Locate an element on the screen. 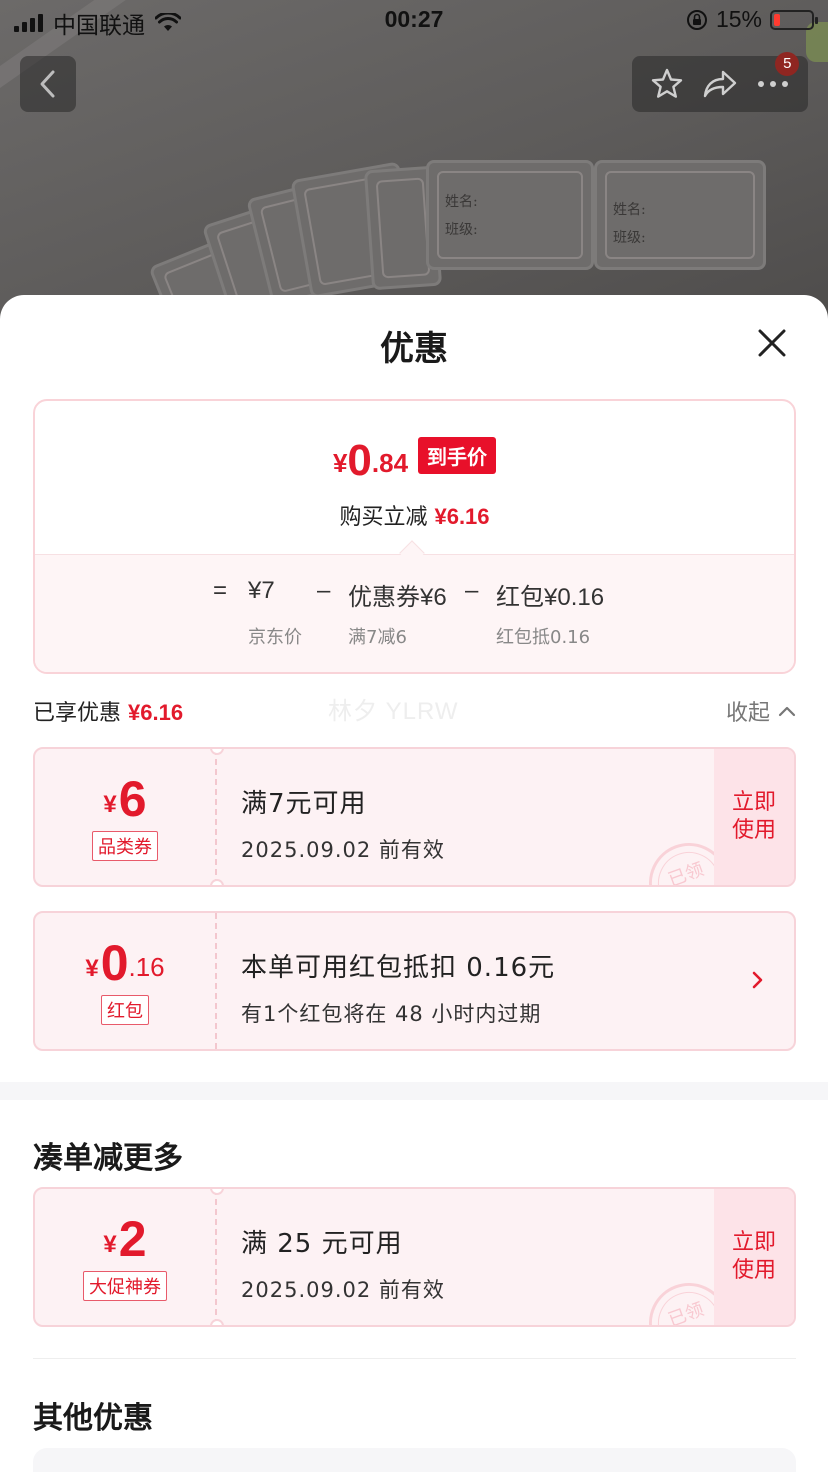  final-price-decimal: .84 is located at coordinates (390, 463).